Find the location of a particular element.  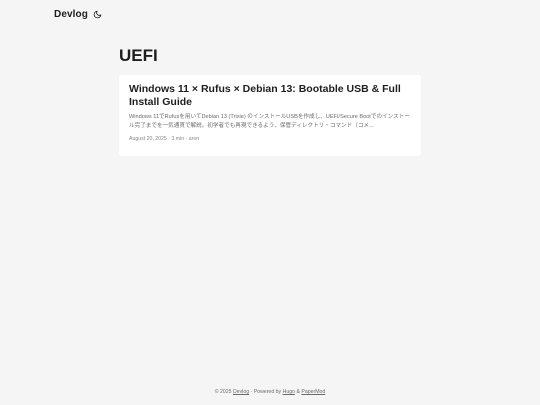

moon-icon is located at coordinates (98, 14).